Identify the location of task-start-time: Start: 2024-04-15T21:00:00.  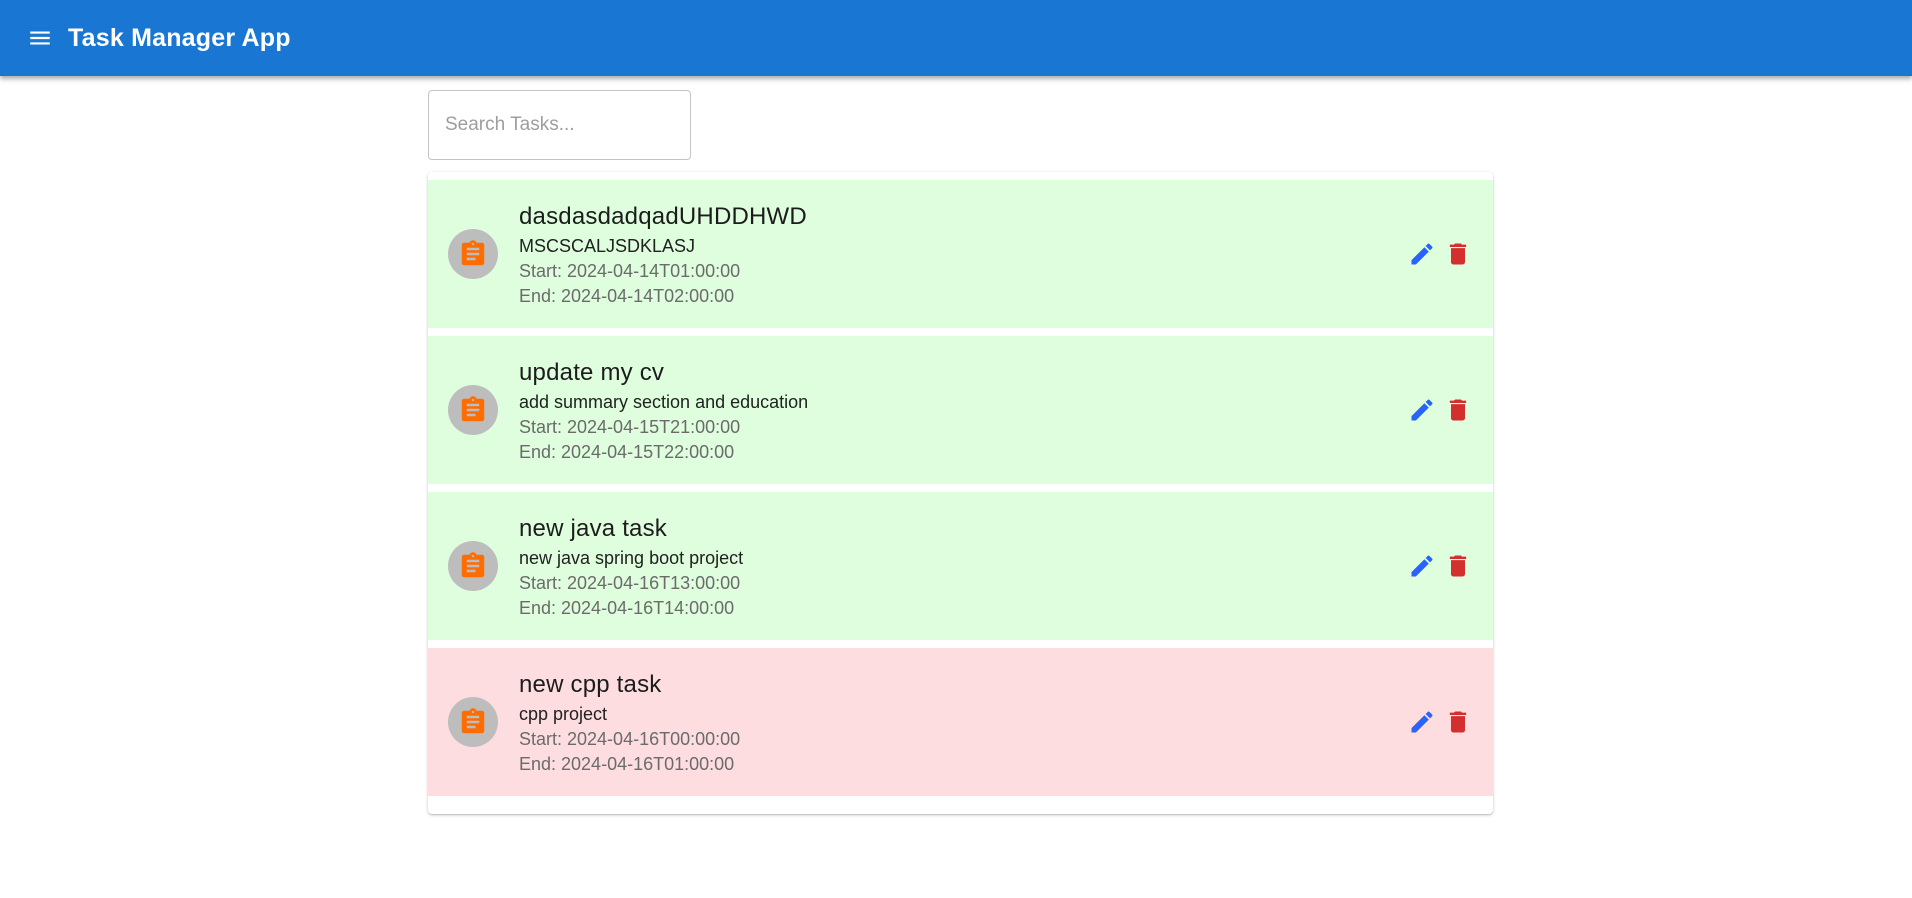
(630, 426).